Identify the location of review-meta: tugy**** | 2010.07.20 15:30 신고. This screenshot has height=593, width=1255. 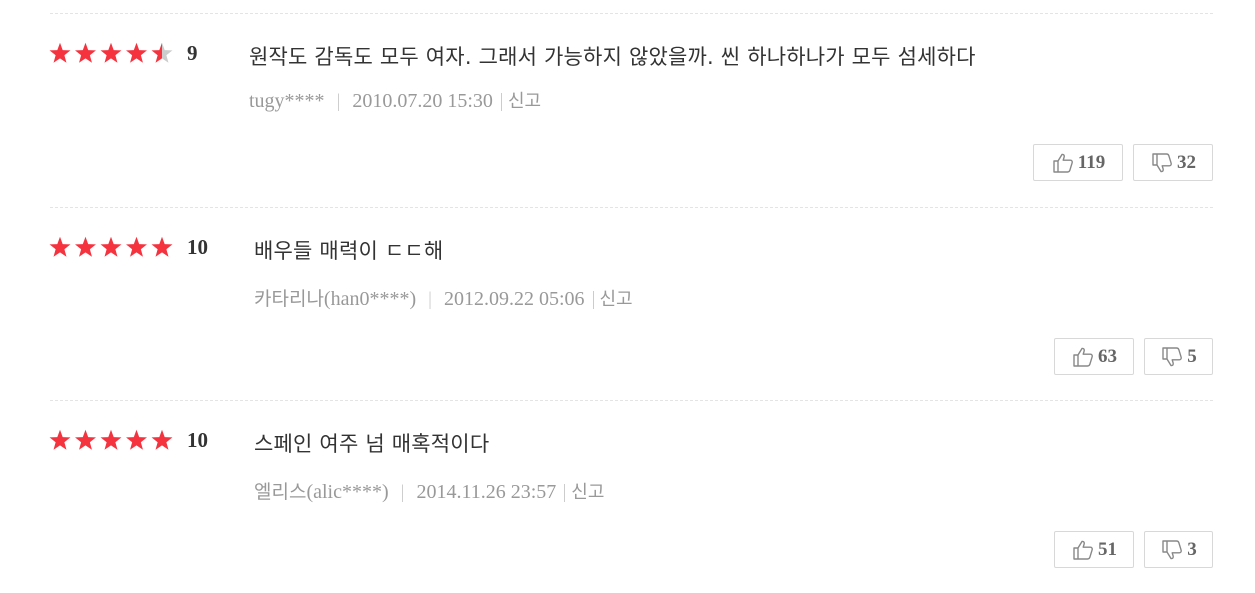
(395, 101).